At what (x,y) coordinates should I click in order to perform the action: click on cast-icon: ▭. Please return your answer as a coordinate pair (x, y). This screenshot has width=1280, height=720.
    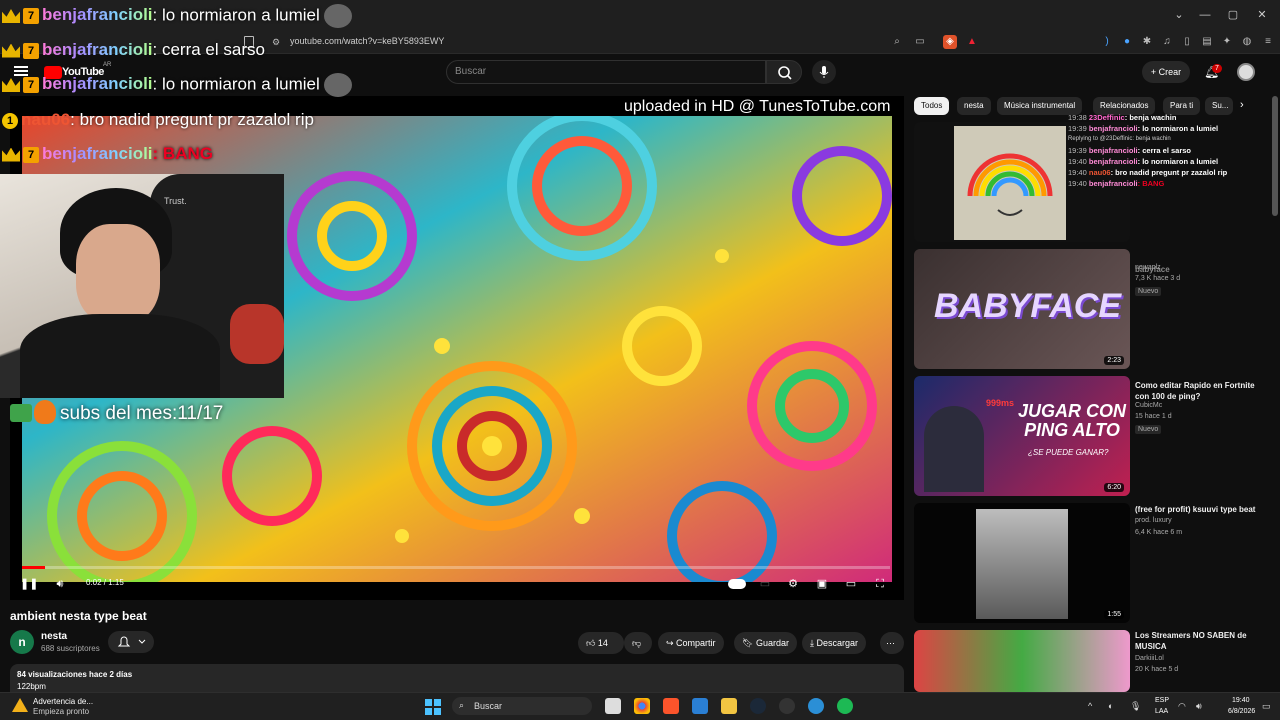
    Looking at the image, I should click on (920, 42).